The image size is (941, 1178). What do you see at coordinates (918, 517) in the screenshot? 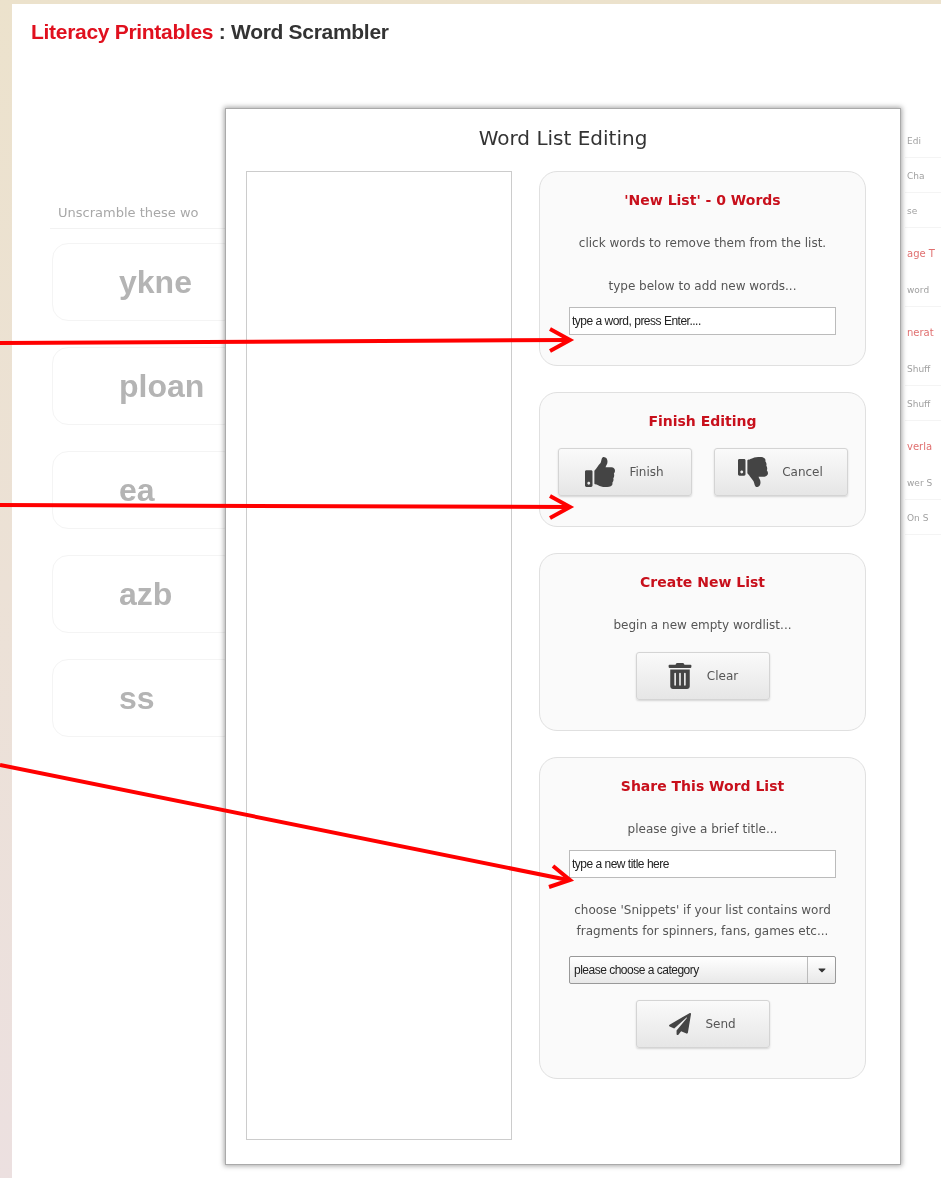
I see `faint-label: On S` at bounding box center [918, 517].